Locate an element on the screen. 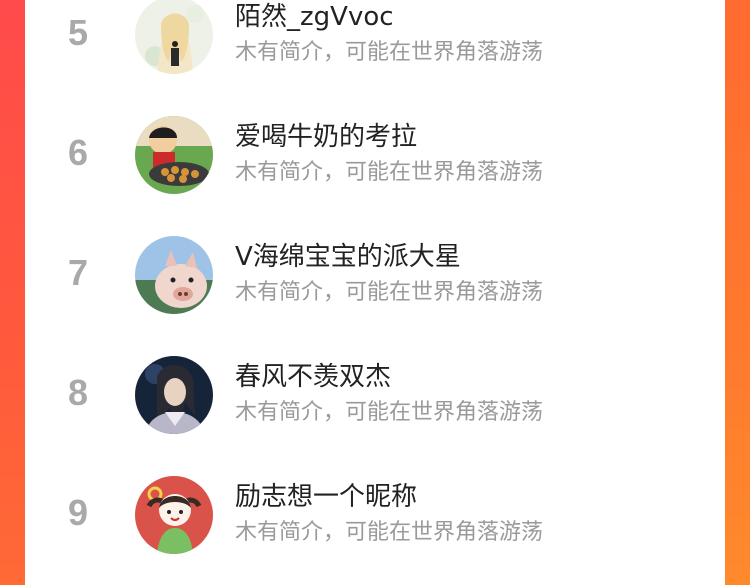 The width and height of the screenshot is (750, 585). rank-number: 7 is located at coordinates (78, 272).